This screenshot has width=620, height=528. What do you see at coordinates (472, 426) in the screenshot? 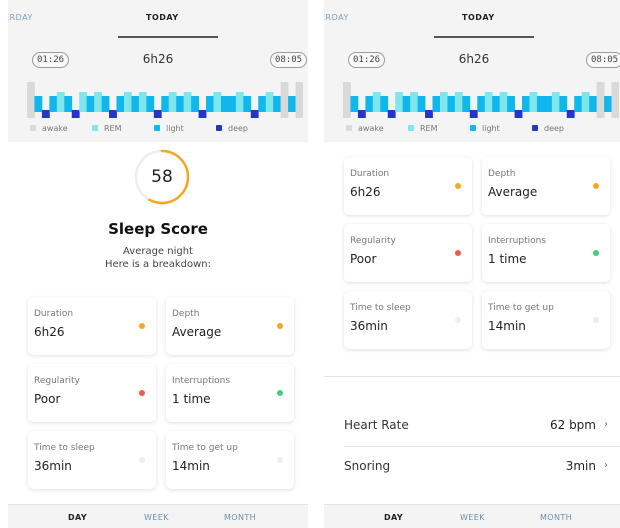
I see `heart-rate-row: Heart Rate 62 bpm ›` at bounding box center [472, 426].